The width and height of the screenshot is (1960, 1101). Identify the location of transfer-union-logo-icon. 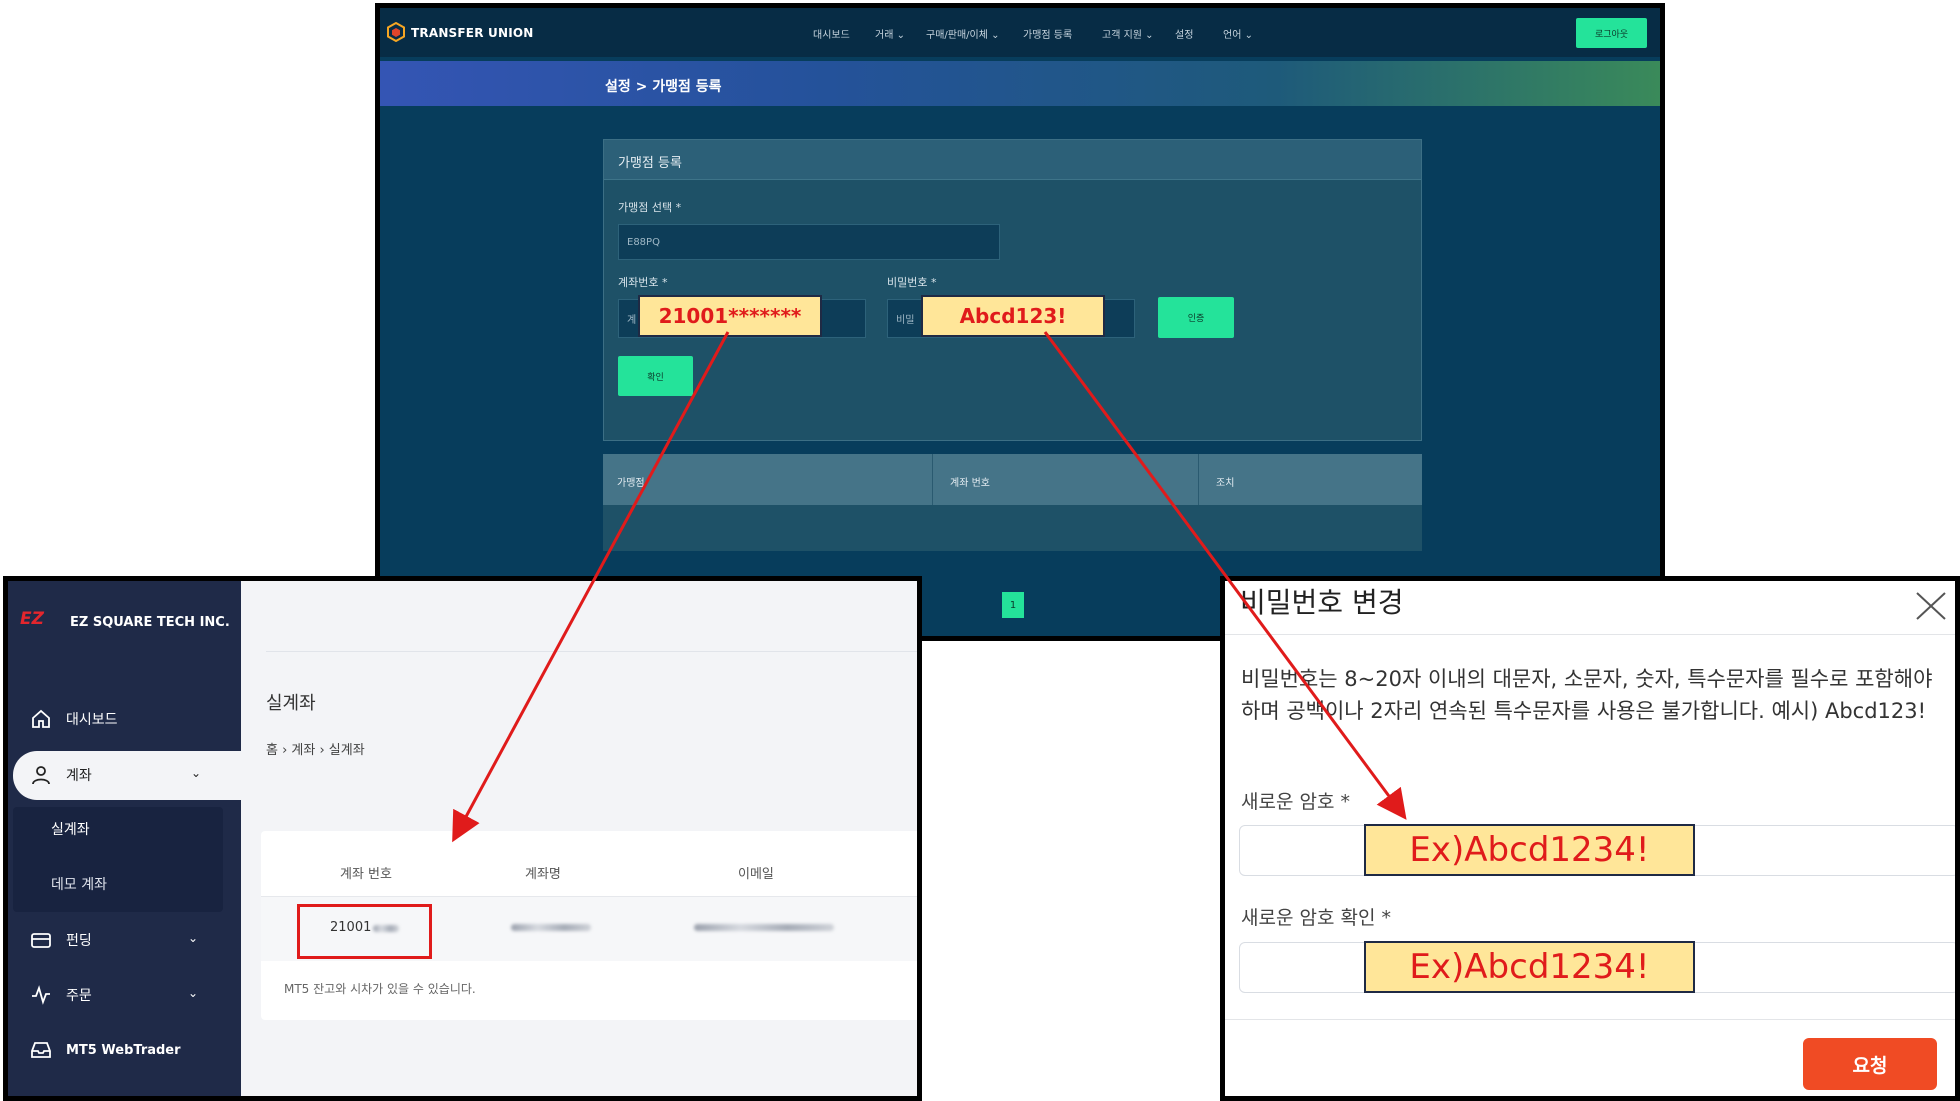
(396, 32).